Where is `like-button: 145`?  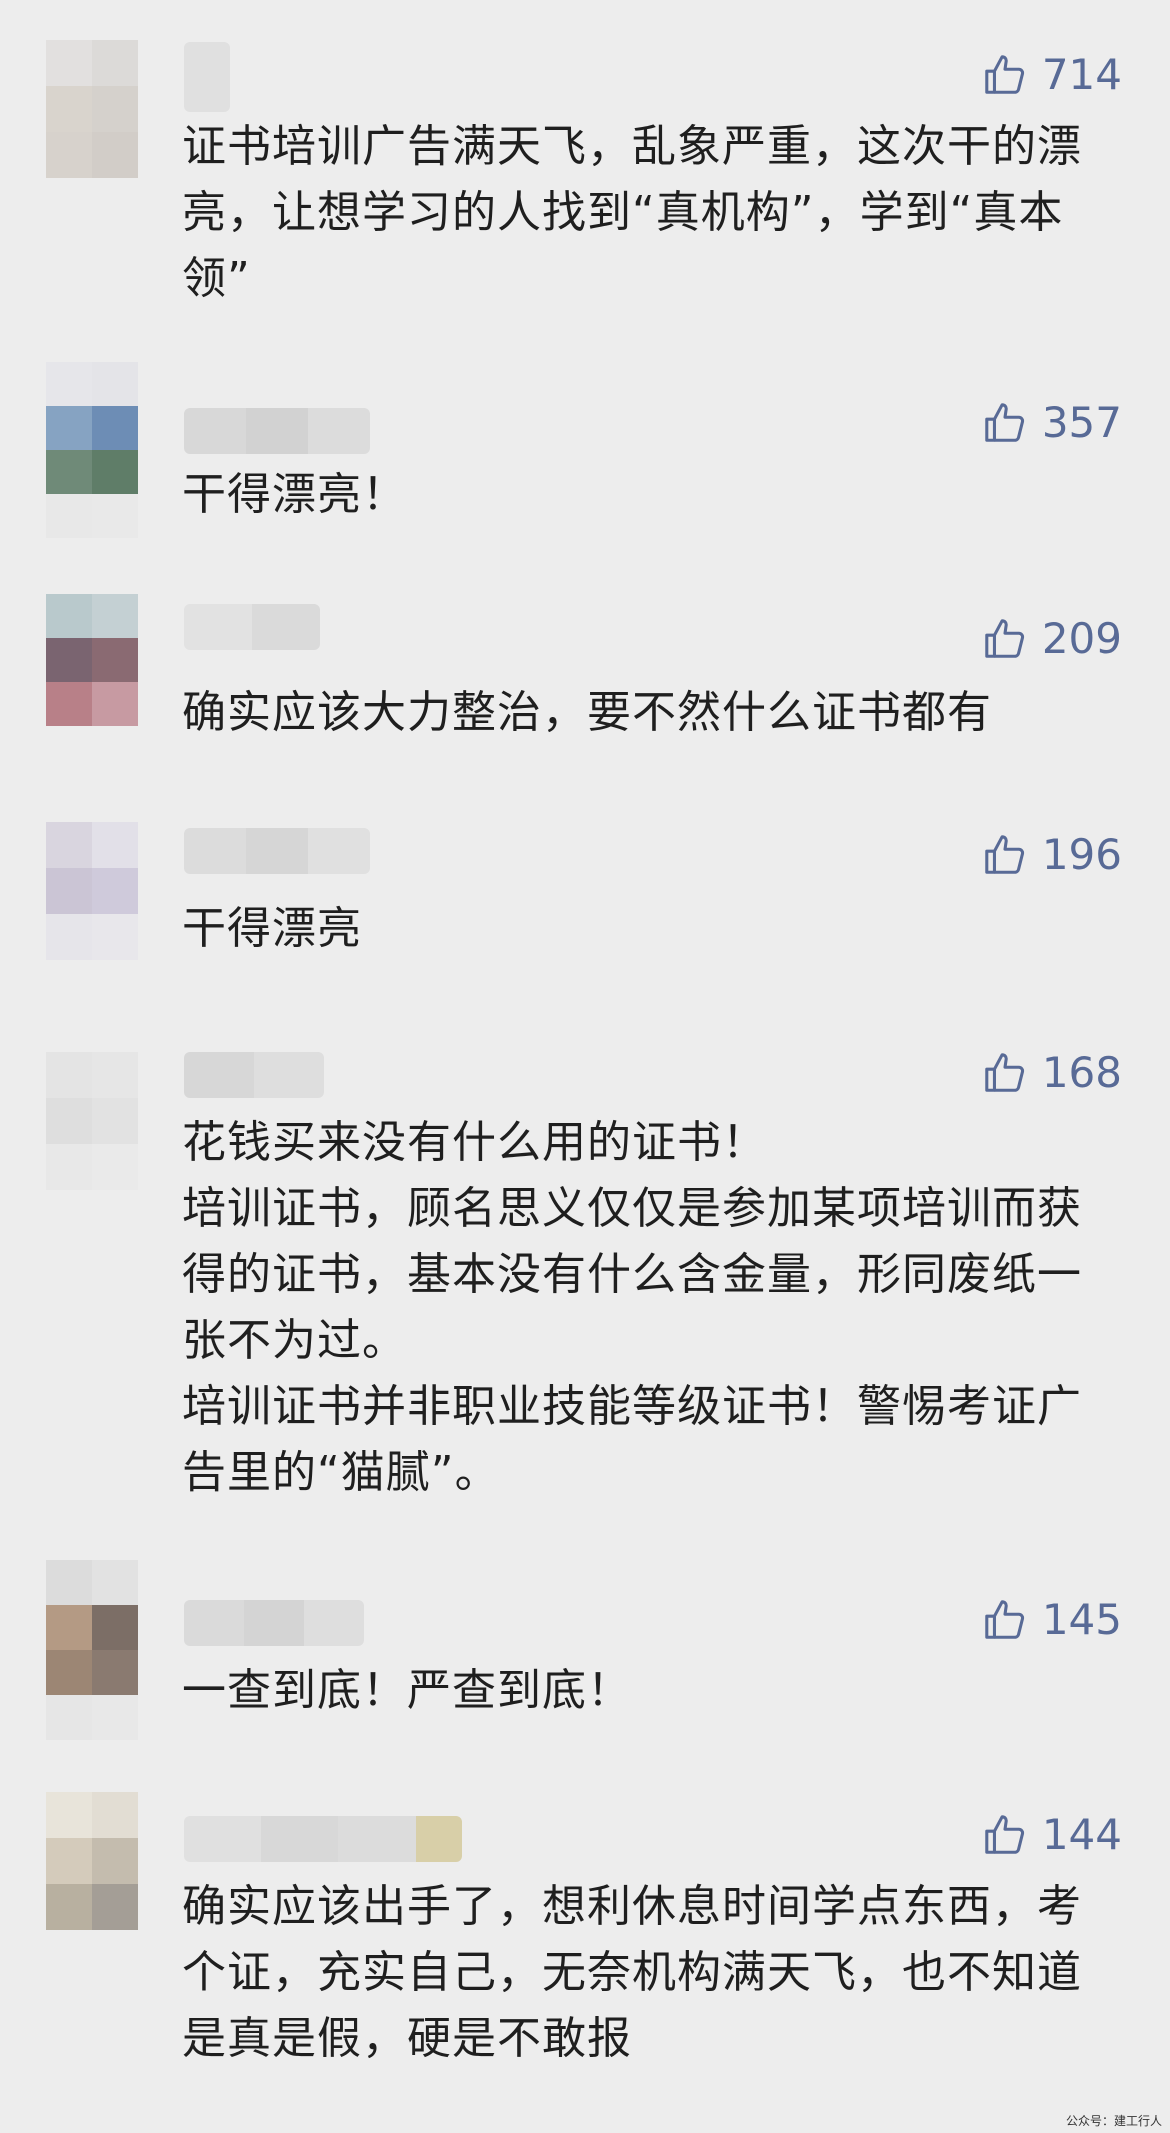 like-button: 145 is located at coordinates (1052, 1619).